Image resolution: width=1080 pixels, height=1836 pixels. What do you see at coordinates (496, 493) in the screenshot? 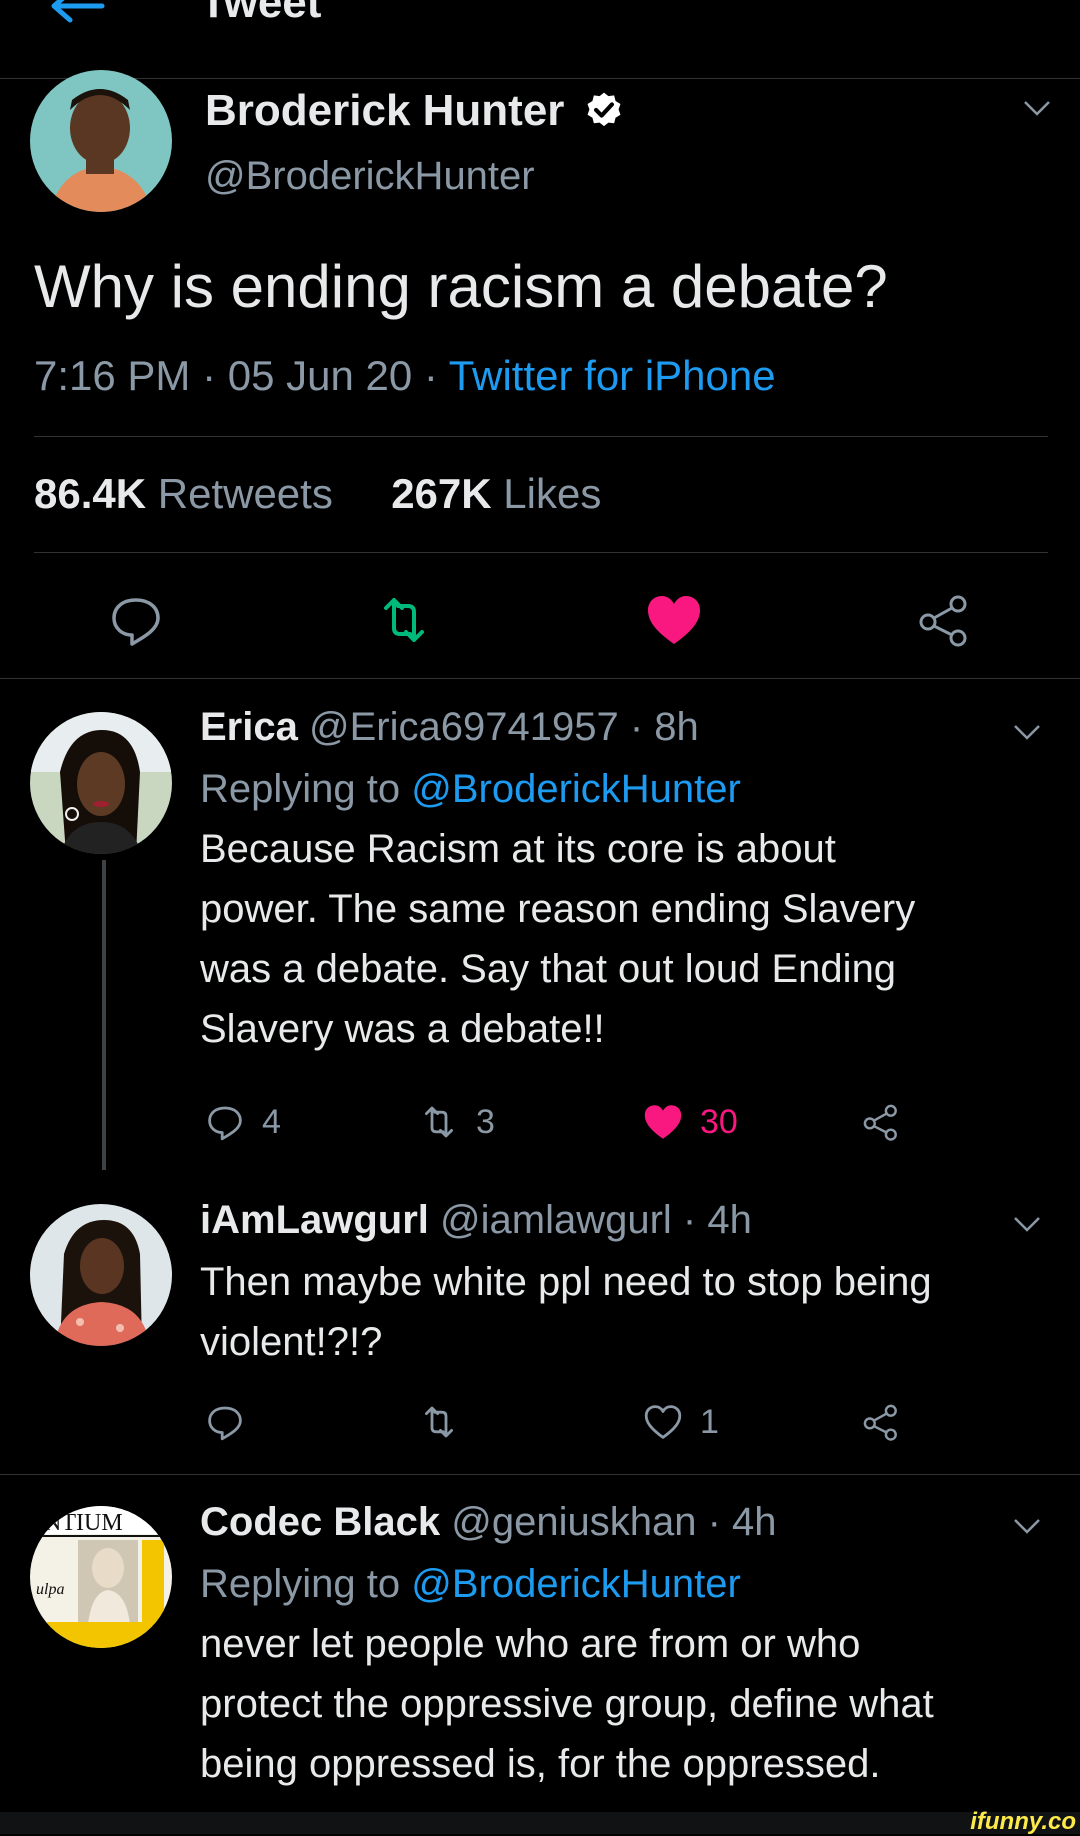
I see `likes-stat: 267K Likes` at bounding box center [496, 493].